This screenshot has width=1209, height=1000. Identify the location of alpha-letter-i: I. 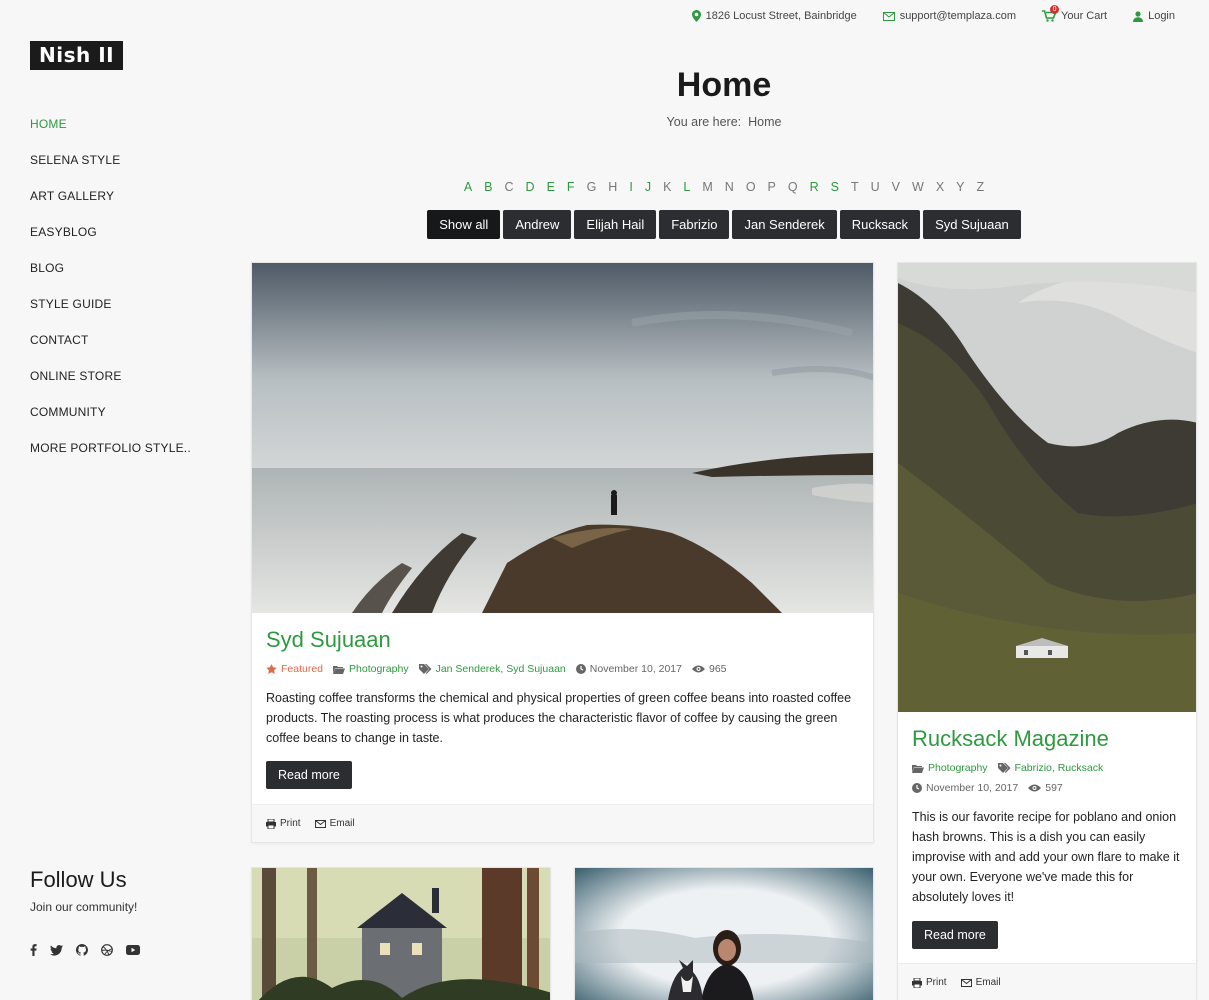
(630, 187).